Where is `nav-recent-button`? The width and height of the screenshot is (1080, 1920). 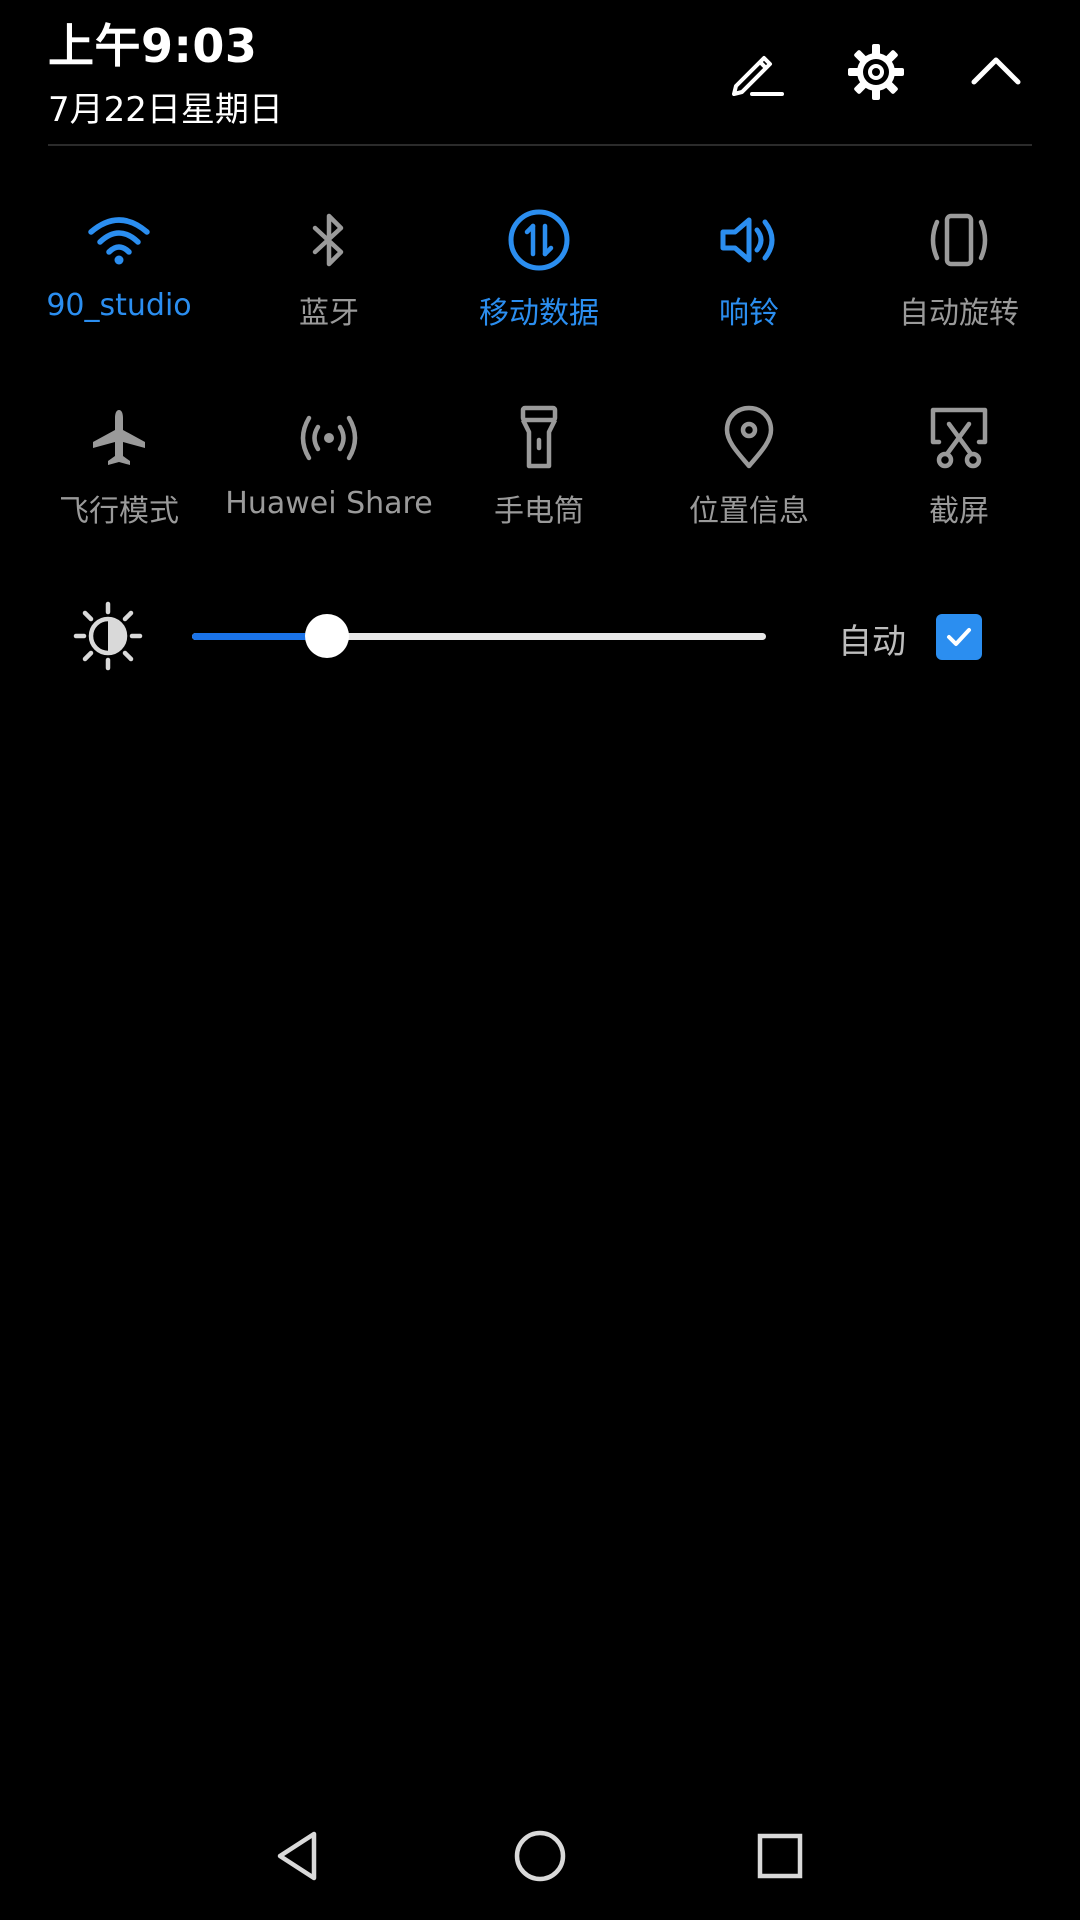 nav-recent-button is located at coordinates (780, 1856).